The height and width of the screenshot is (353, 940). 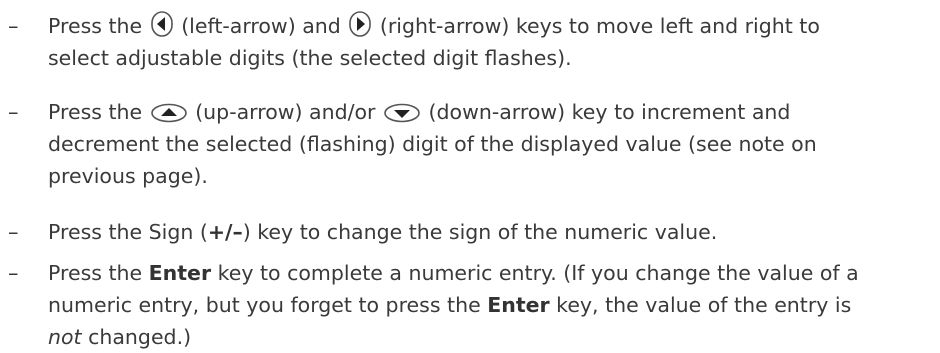 What do you see at coordinates (65, 337) in the screenshot?
I see `emphasis-not: not` at bounding box center [65, 337].